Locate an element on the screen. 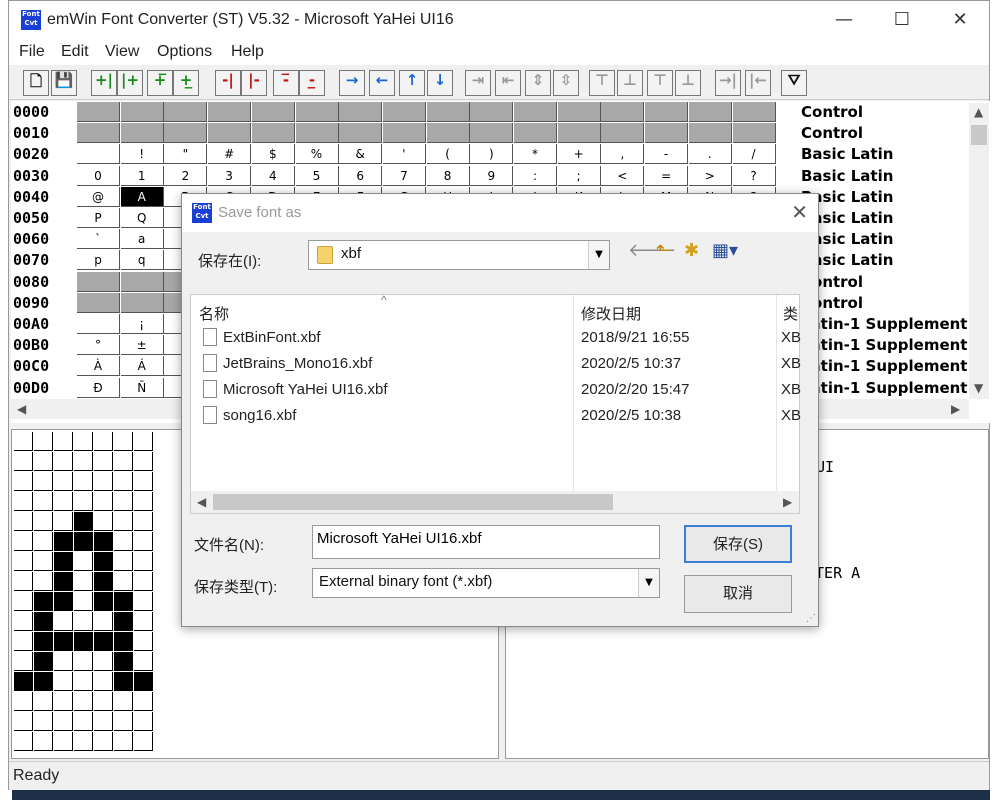  insert-col-right-icon: +| is located at coordinates (104, 83).